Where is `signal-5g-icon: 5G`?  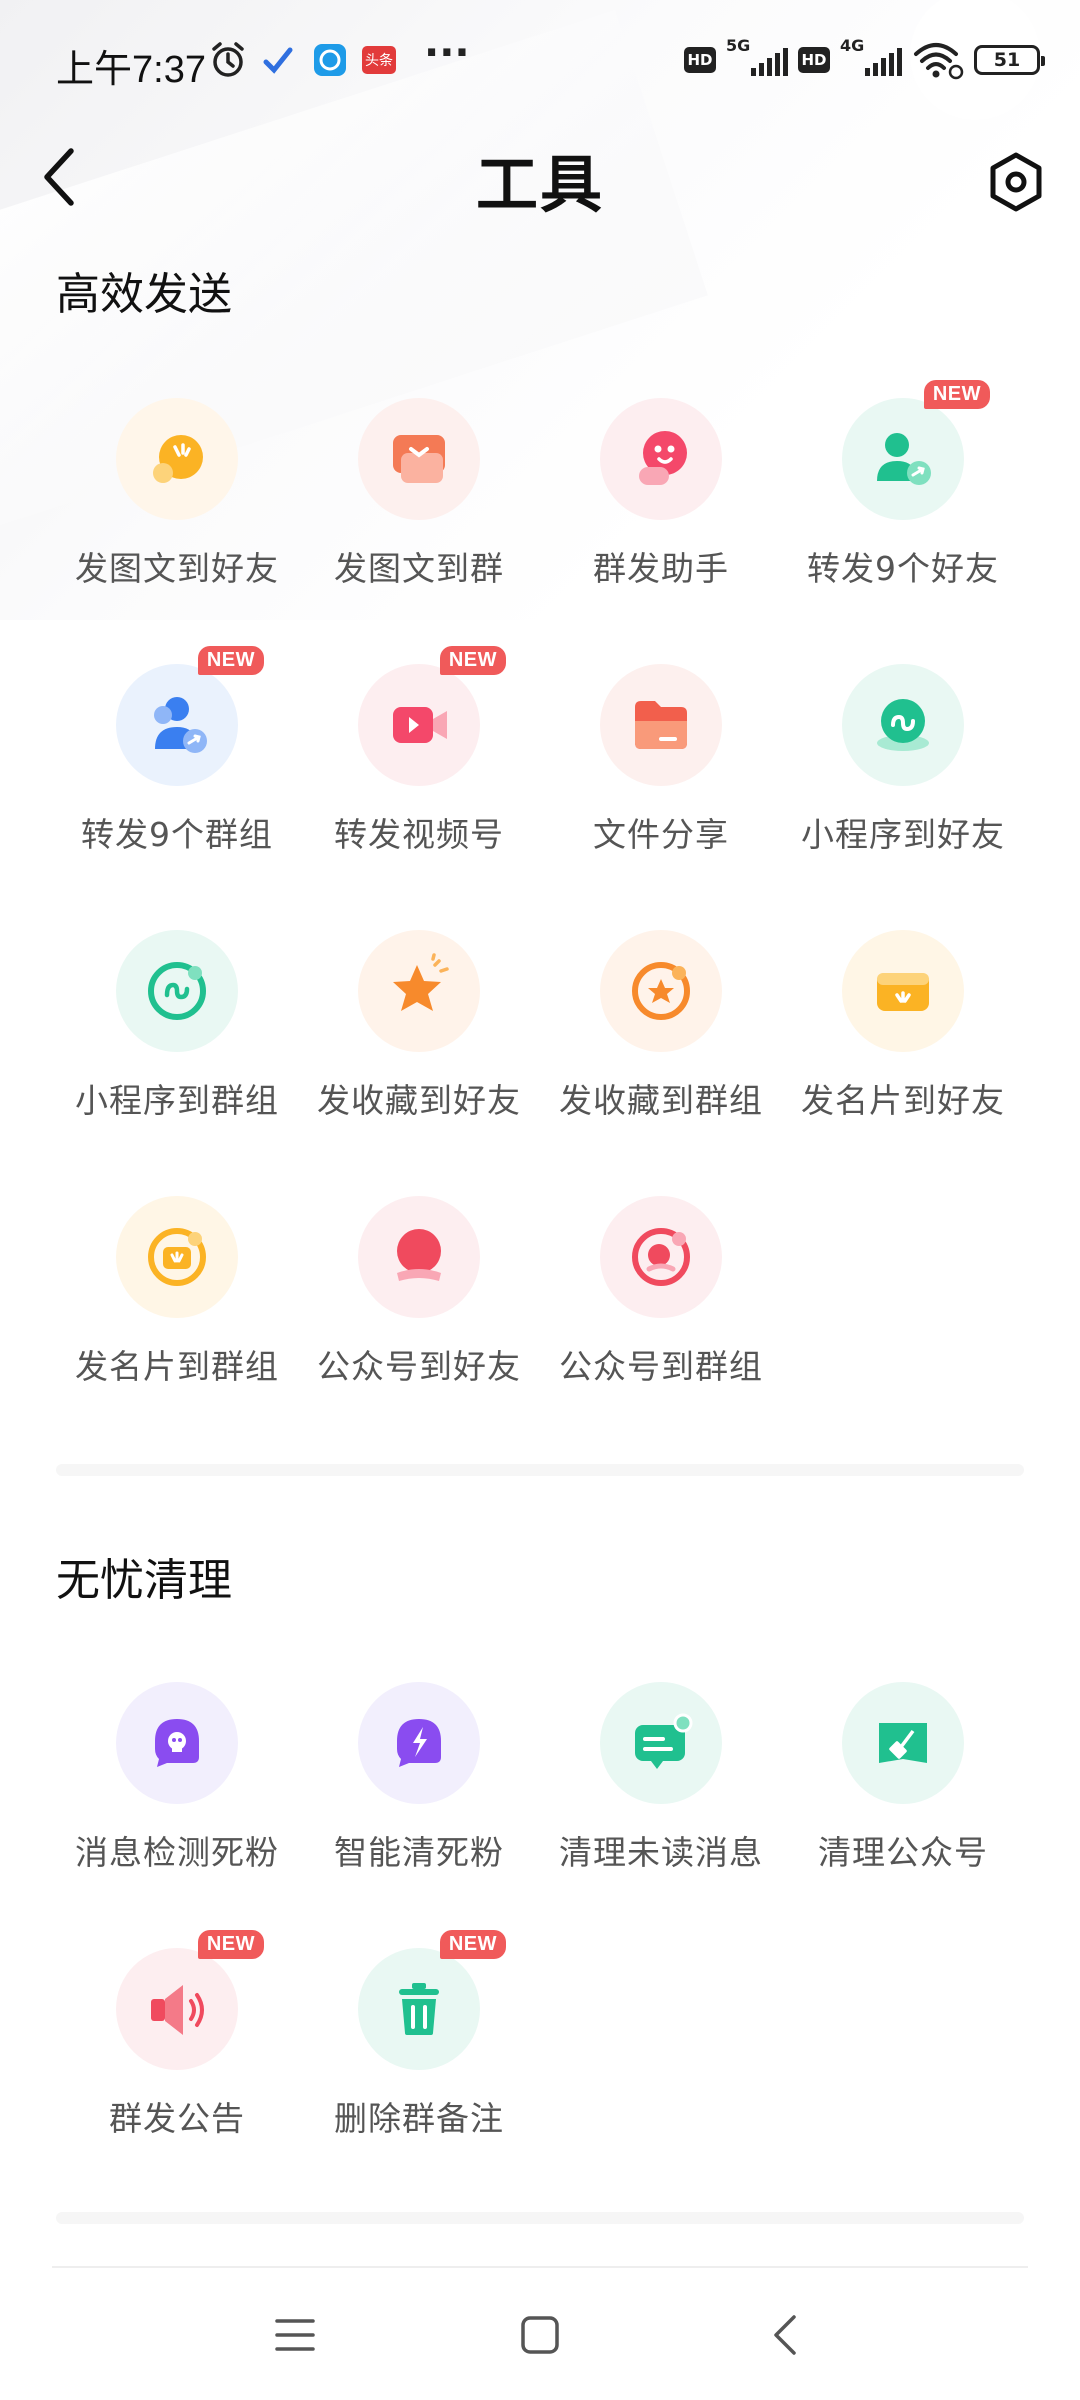 signal-5g-icon: 5G is located at coordinates (757, 58).